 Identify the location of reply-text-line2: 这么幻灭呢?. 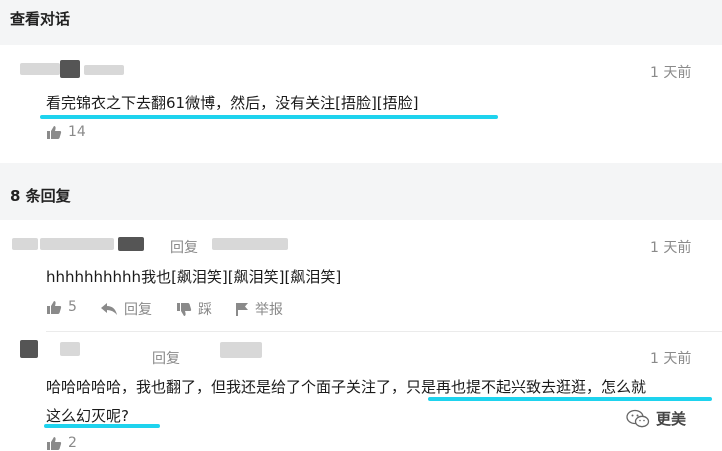
(87, 416).